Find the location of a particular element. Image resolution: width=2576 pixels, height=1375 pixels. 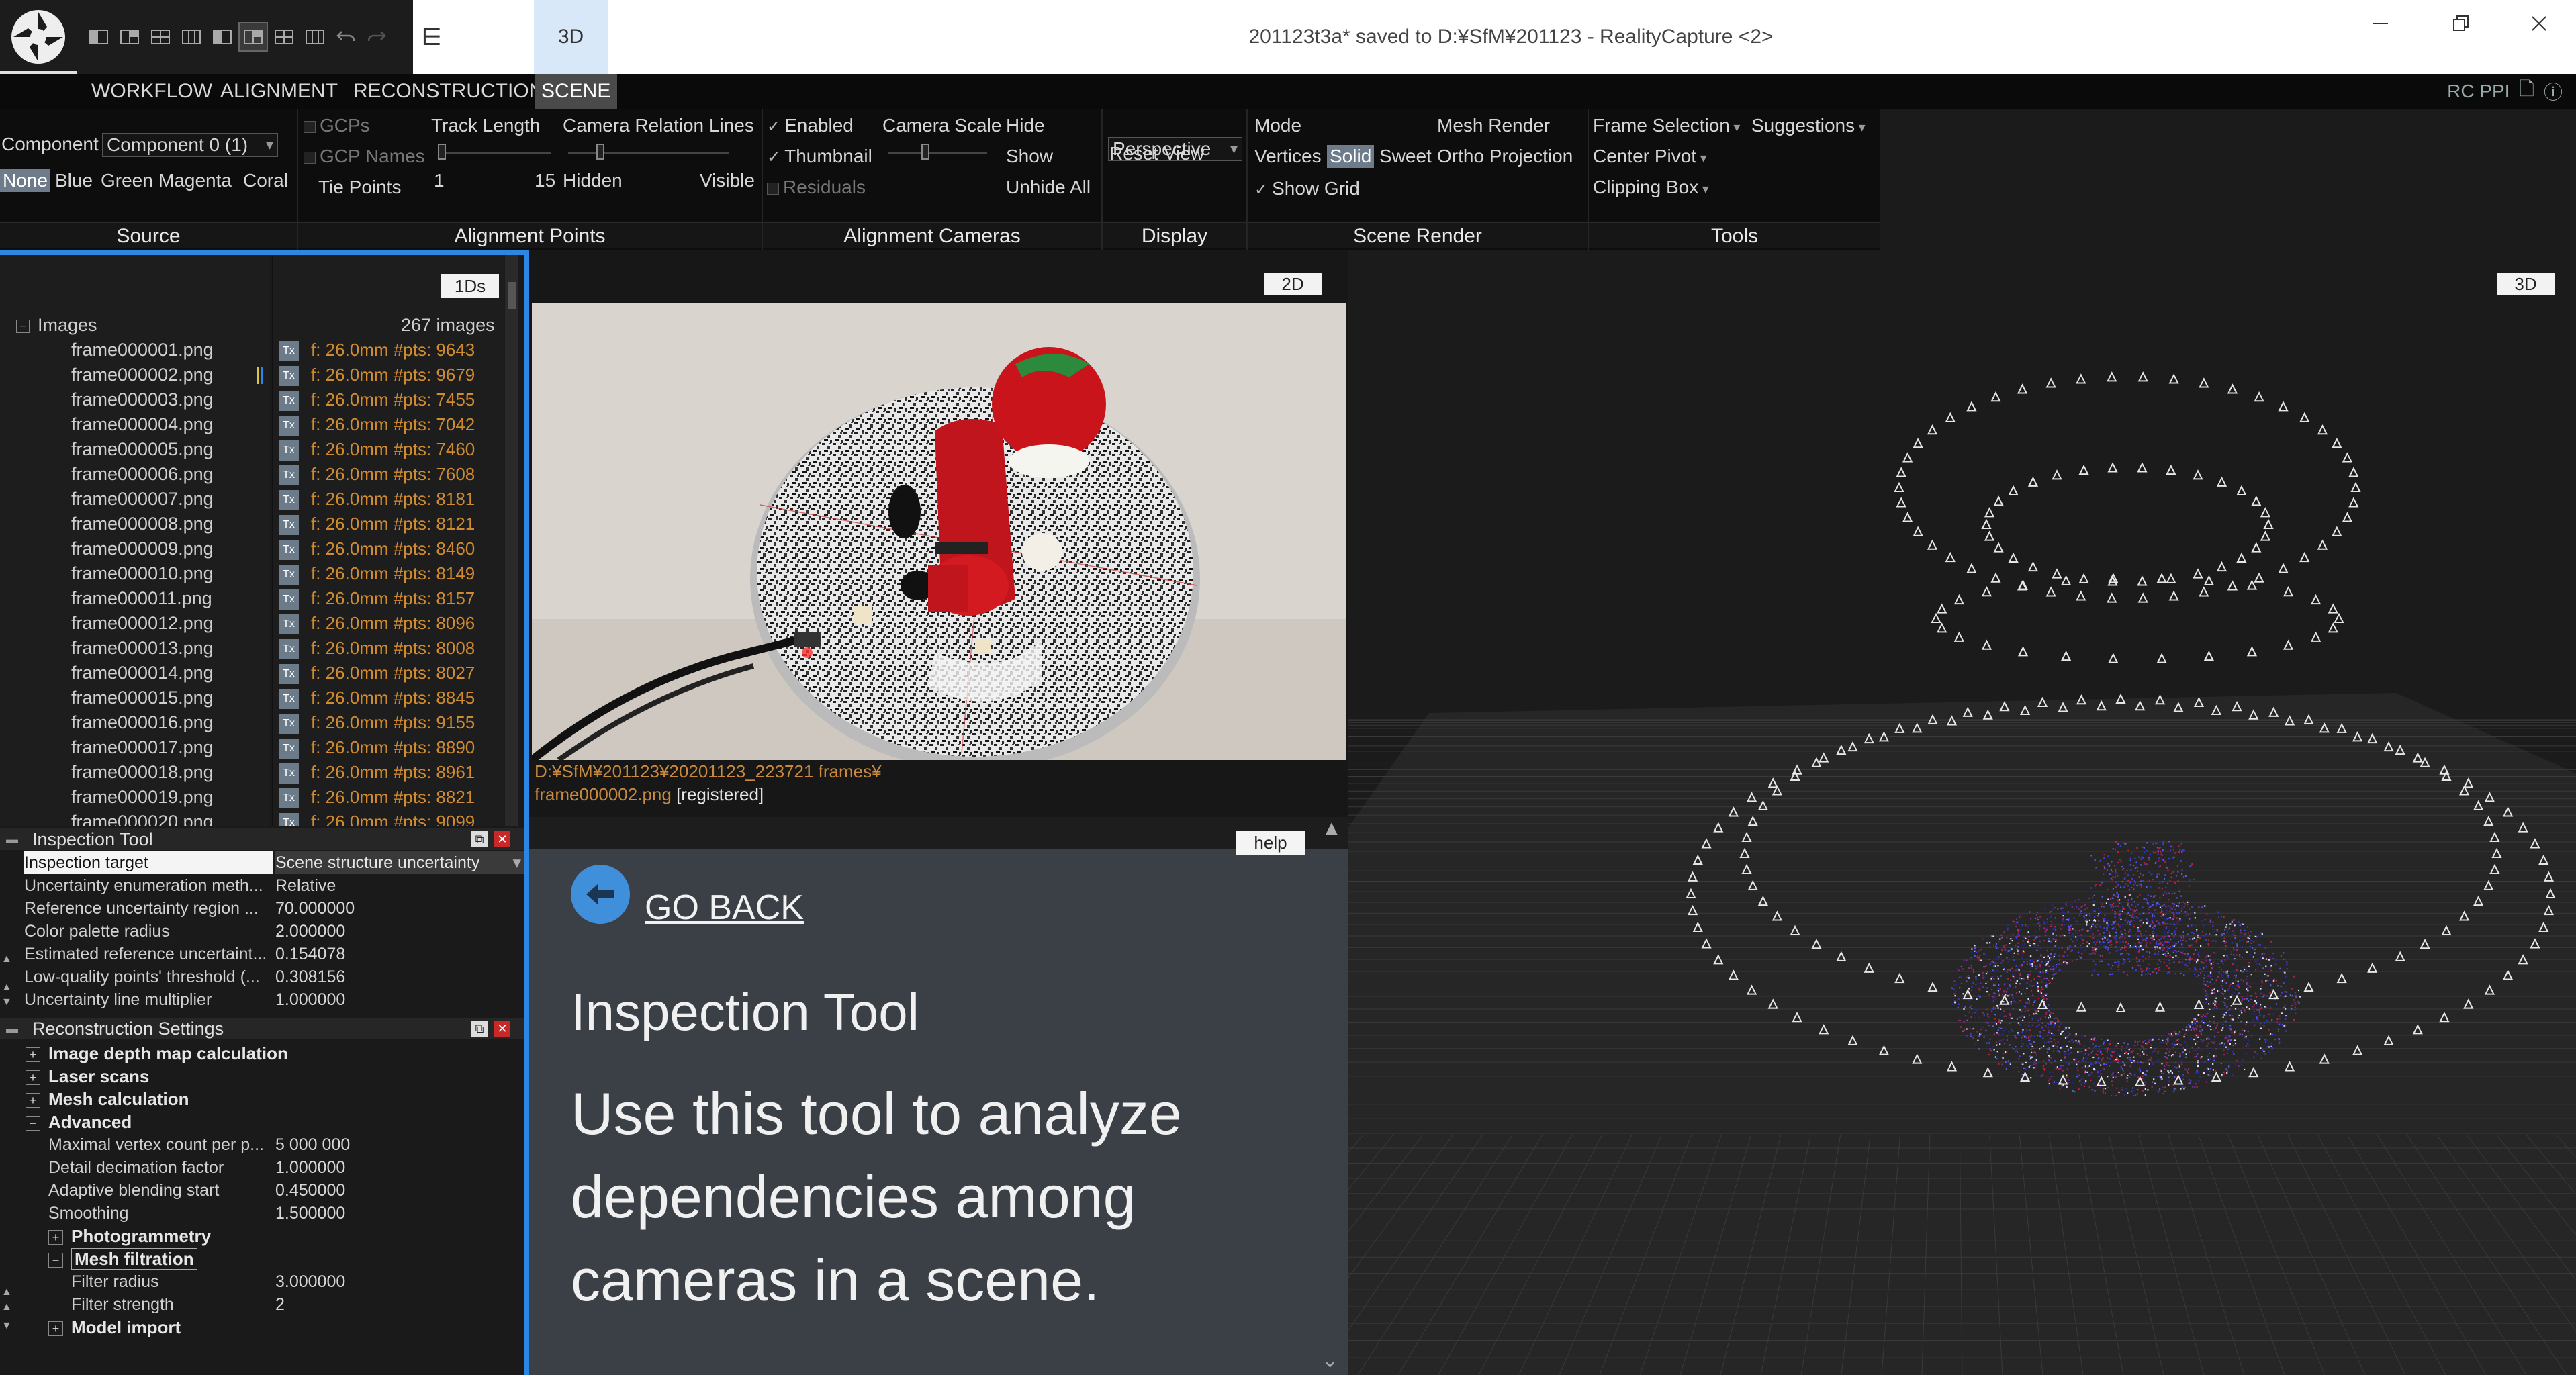

section-laser-scans: + Laser scans is located at coordinates (262, 1076).